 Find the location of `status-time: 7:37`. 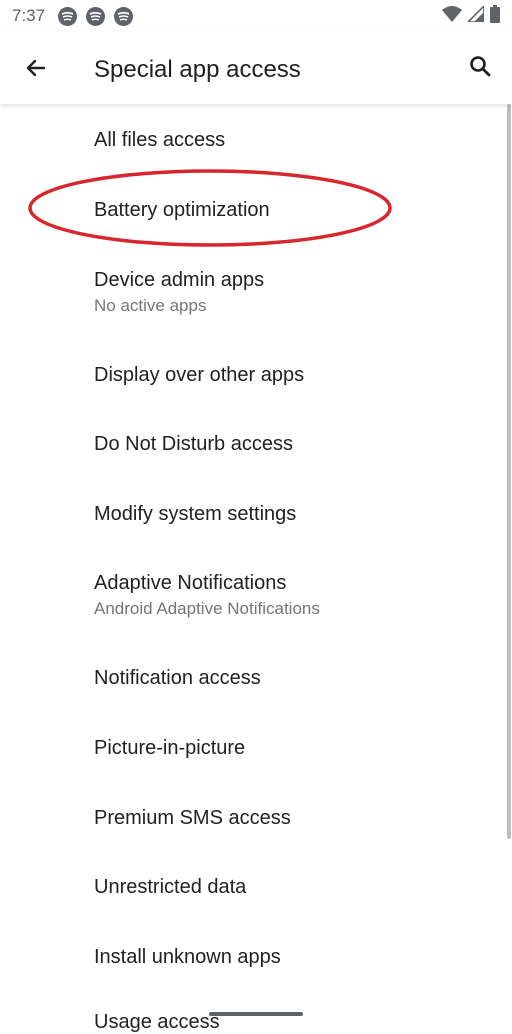

status-time: 7:37 is located at coordinates (29, 15).